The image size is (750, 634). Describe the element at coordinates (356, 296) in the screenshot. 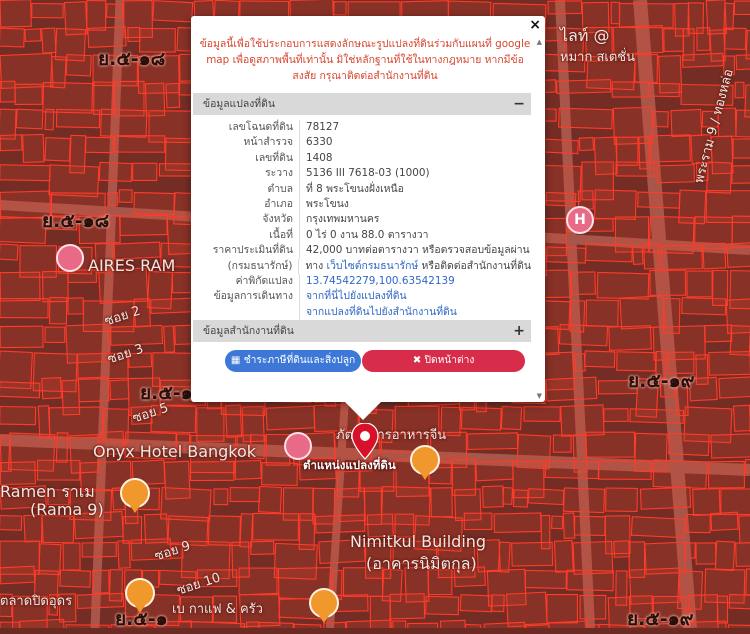

I see `directions-to-parcel-link: จากที่นี่ไปยังแปลงที่ดิน` at that location.